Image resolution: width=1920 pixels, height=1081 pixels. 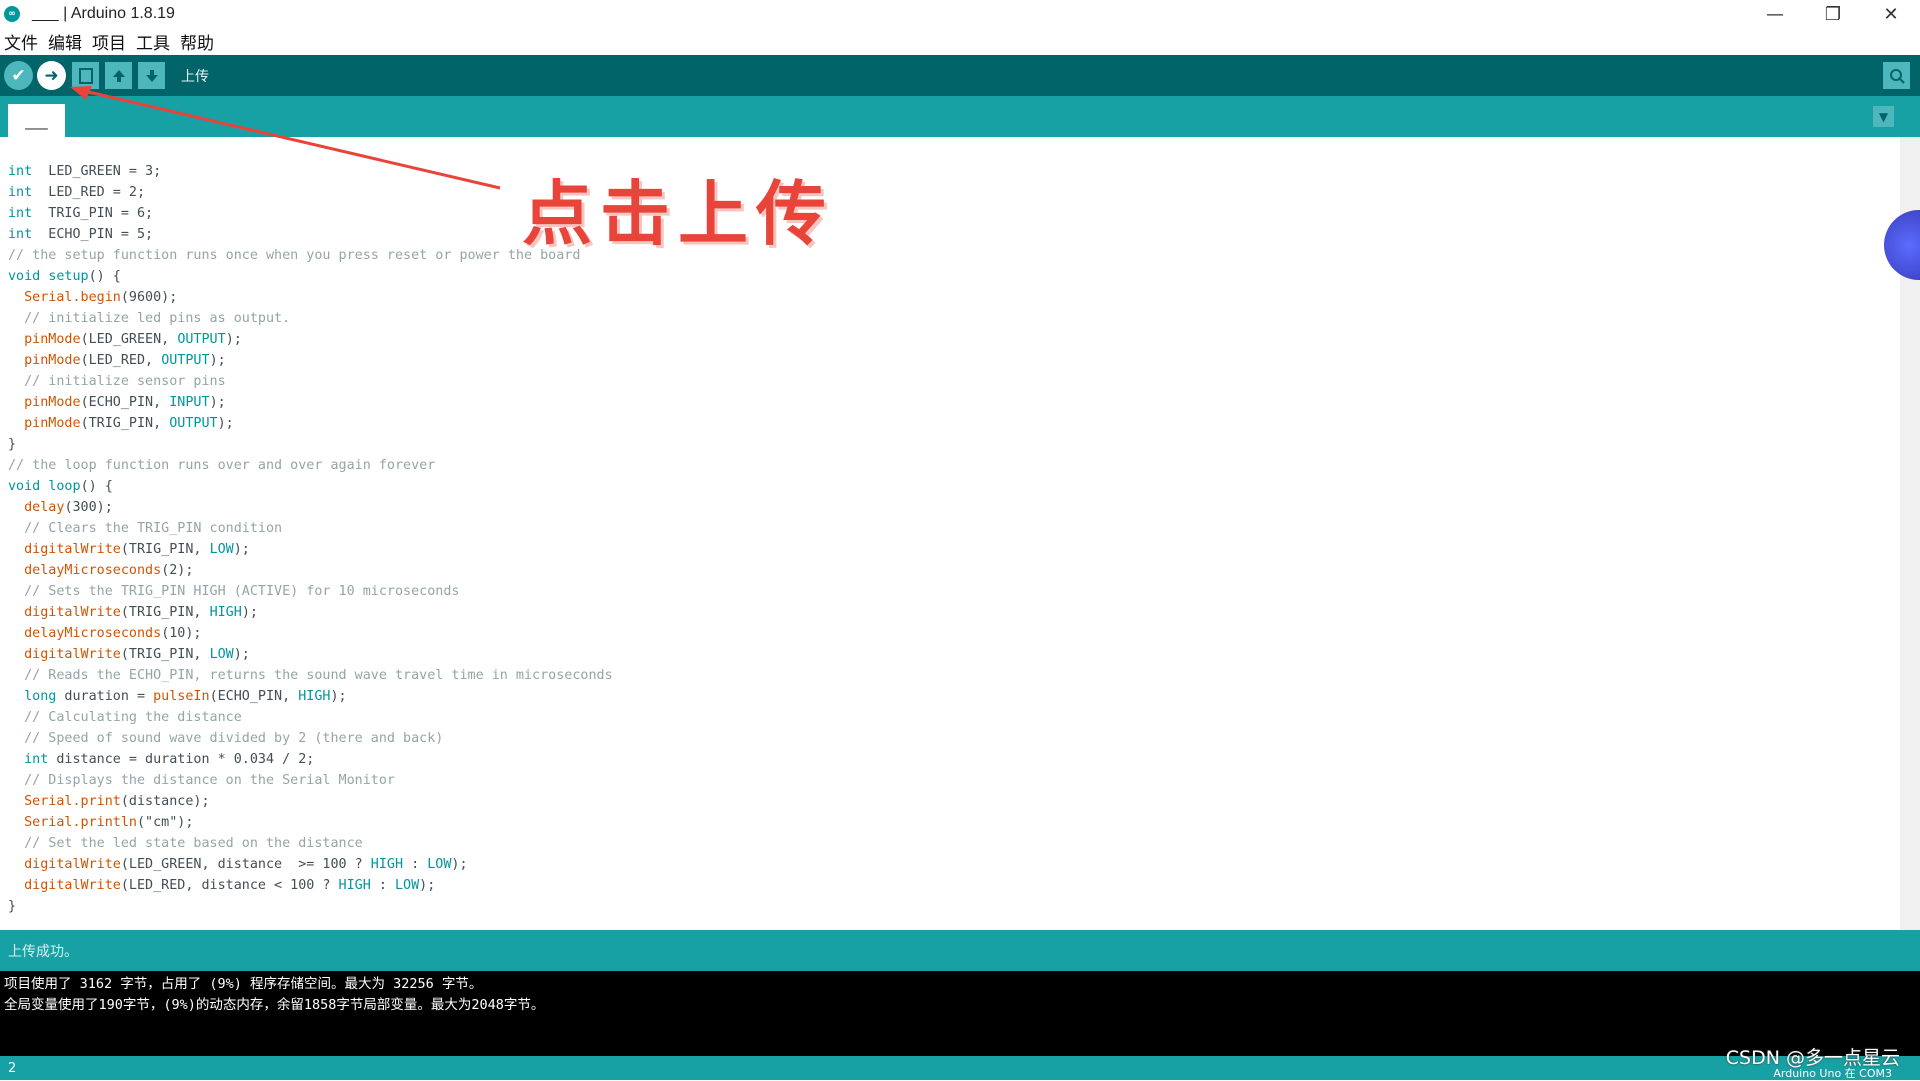 What do you see at coordinates (310, 318) in the screenshot?
I see `code-line: // initialize led pins as output.` at bounding box center [310, 318].